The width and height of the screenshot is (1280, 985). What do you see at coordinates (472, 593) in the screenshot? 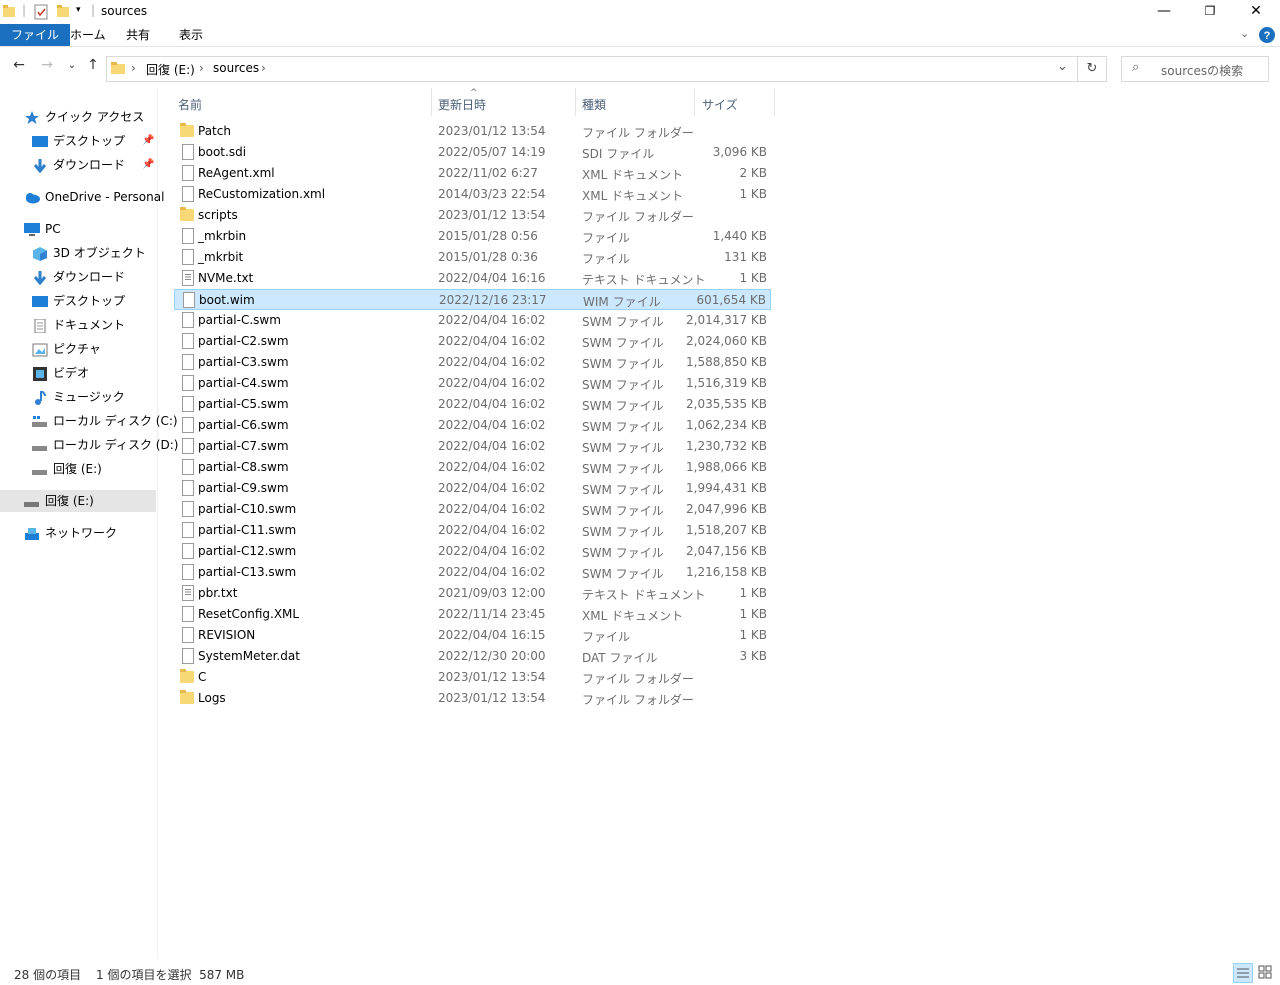
I see `file-row: pbr.txt 2021/09/03 12:00 テキスト ドキュメント 1 KB` at bounding box center [472, 593].